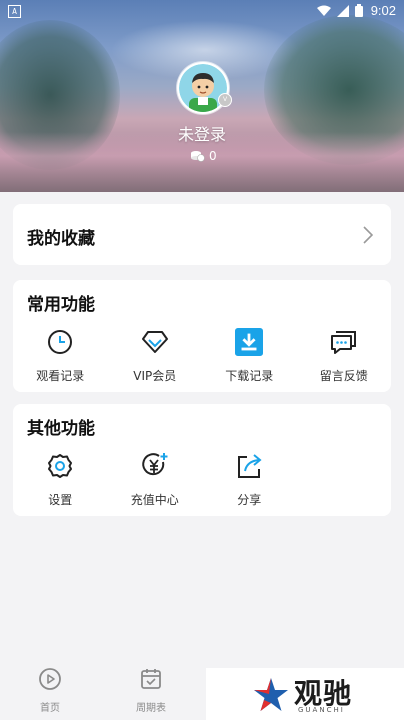  What do you see at coordinates (60, 342) in the screenshot?
I see `clock-icon` at bounding box center [60, 342].